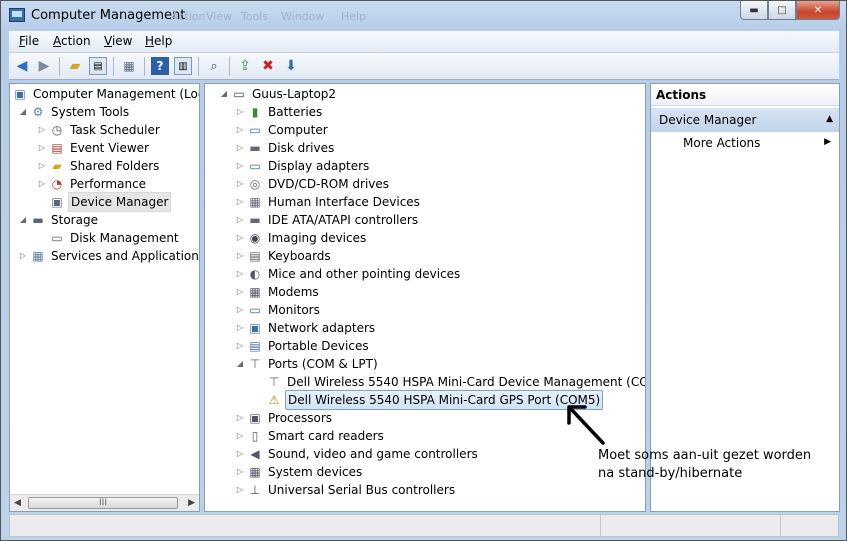 The image size is (847, 541). Describe the element at coordinates (255, 256) in the screenshot. I see `keyboard-icon: ▤` at that location.